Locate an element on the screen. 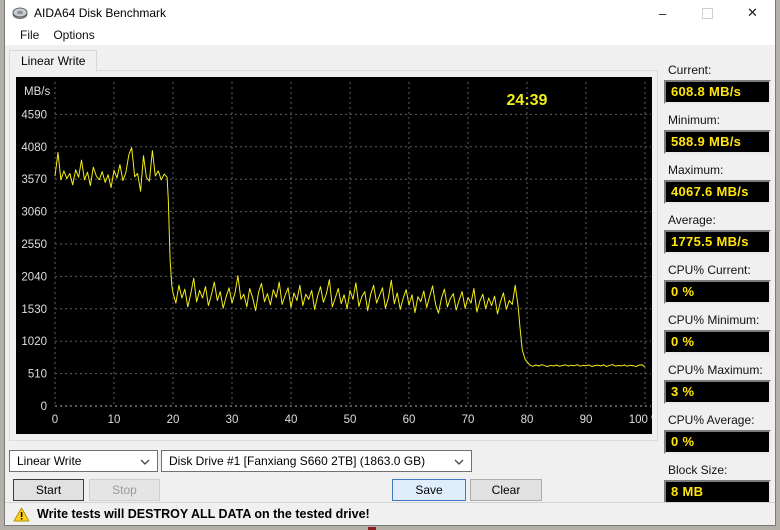 The width and height of the screenshot is (780, 530). warning-icon is located at coordinates (21, 514).